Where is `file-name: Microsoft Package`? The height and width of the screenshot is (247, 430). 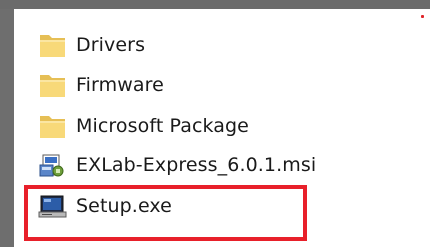
file-name: Microsoft Package is located at coordinates (162, 126).